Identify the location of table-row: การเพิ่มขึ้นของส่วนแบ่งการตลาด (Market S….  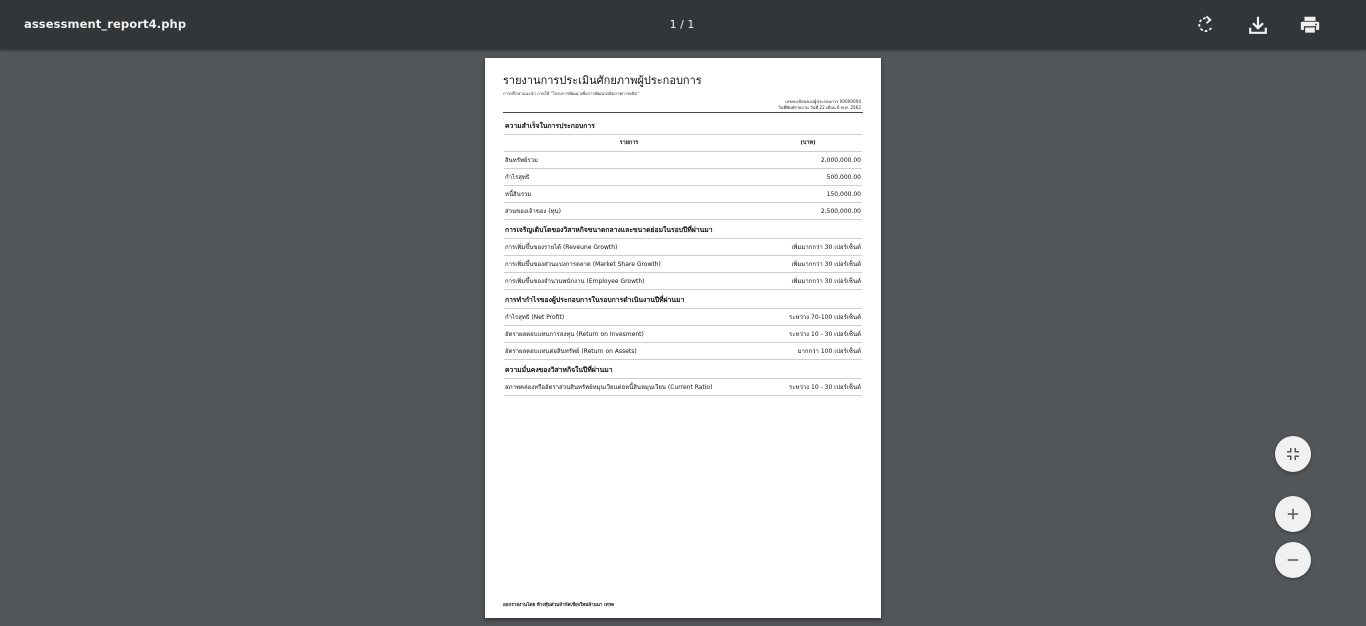
(683, 264).